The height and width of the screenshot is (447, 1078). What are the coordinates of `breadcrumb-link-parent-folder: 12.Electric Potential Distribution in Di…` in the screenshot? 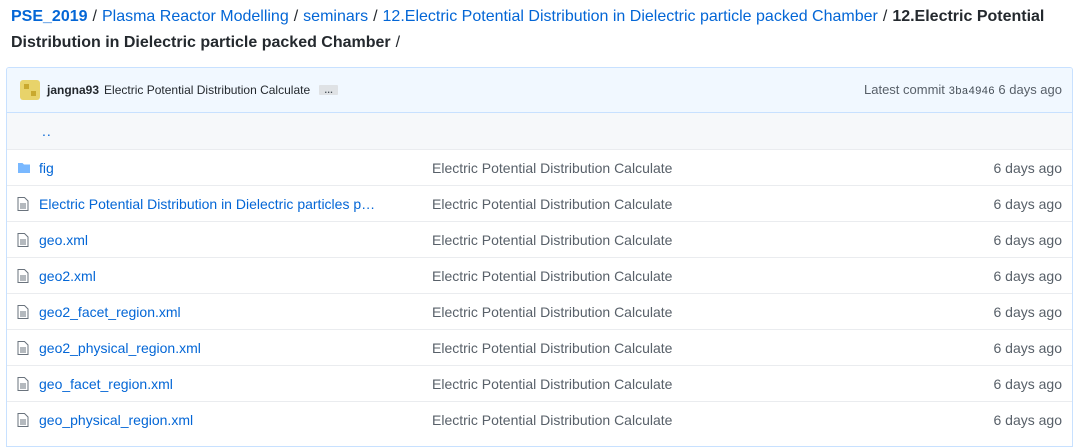 It's located at (630, 16).